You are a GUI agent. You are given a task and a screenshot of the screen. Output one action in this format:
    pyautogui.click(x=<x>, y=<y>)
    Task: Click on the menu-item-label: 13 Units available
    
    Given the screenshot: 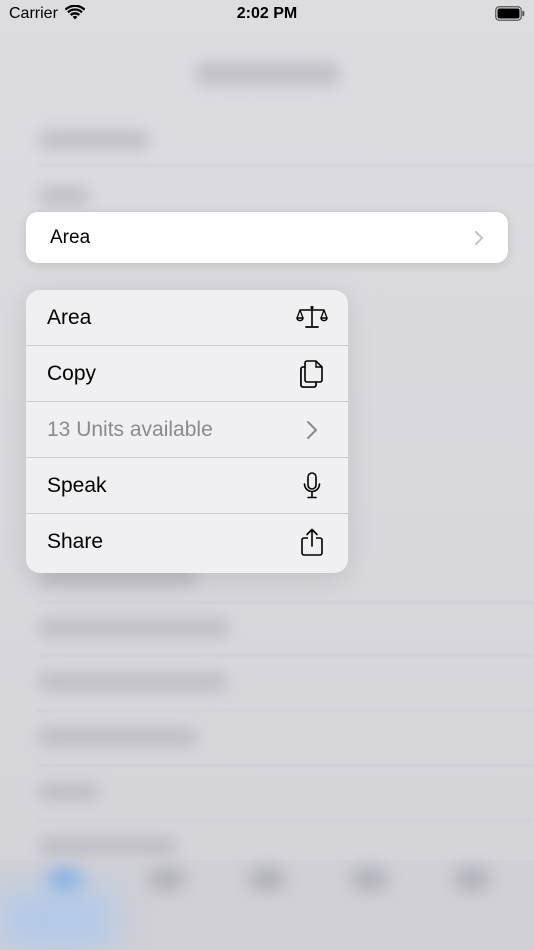 What is the action you would take?
    pyautogui.click(x=130, y=429)
    